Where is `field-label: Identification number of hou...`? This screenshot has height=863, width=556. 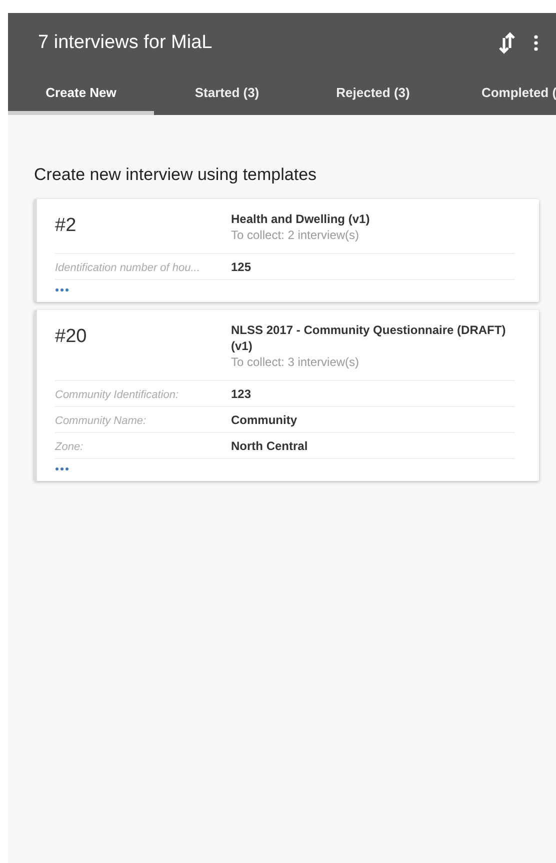
field-label: Identification number of hou... is located at coordinates (128, 268).